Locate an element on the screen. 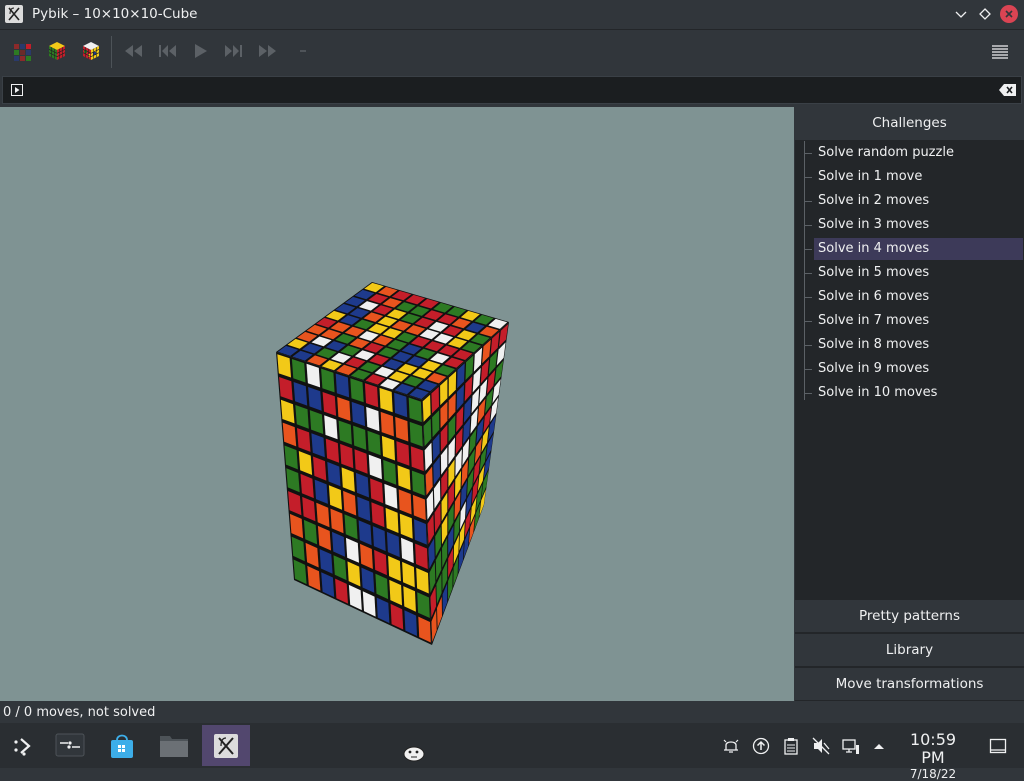 The width and height of the screenshot is (1024, 781). challenge-item: Solve in 8 moves is located at coordinates (918, 345).